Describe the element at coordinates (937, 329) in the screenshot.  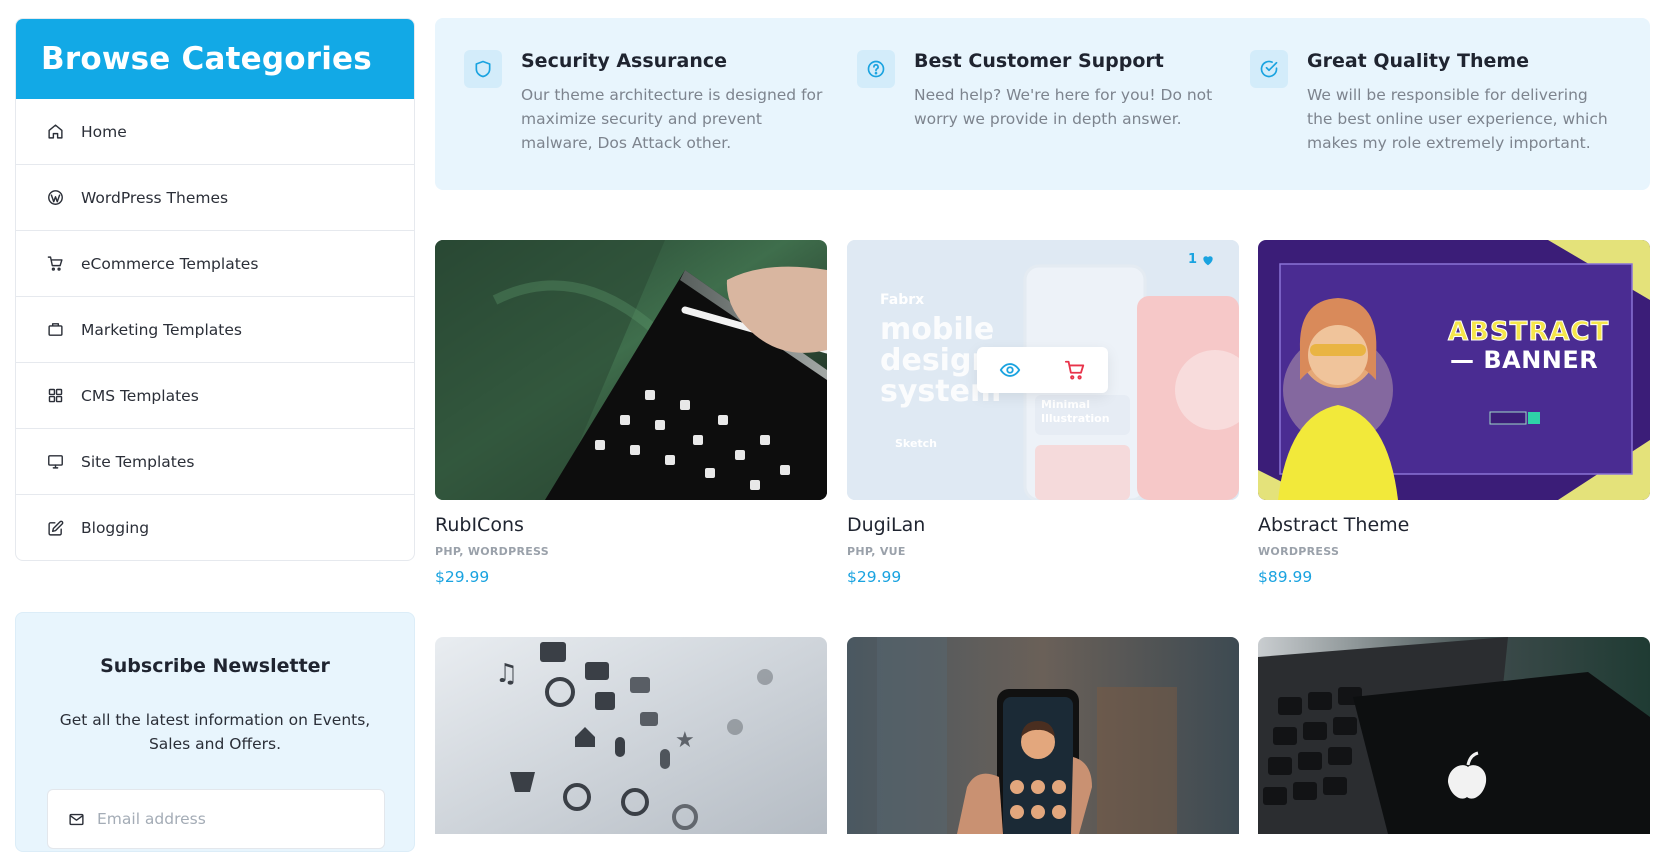
I see `preview-headline-line: mobile` at that location.